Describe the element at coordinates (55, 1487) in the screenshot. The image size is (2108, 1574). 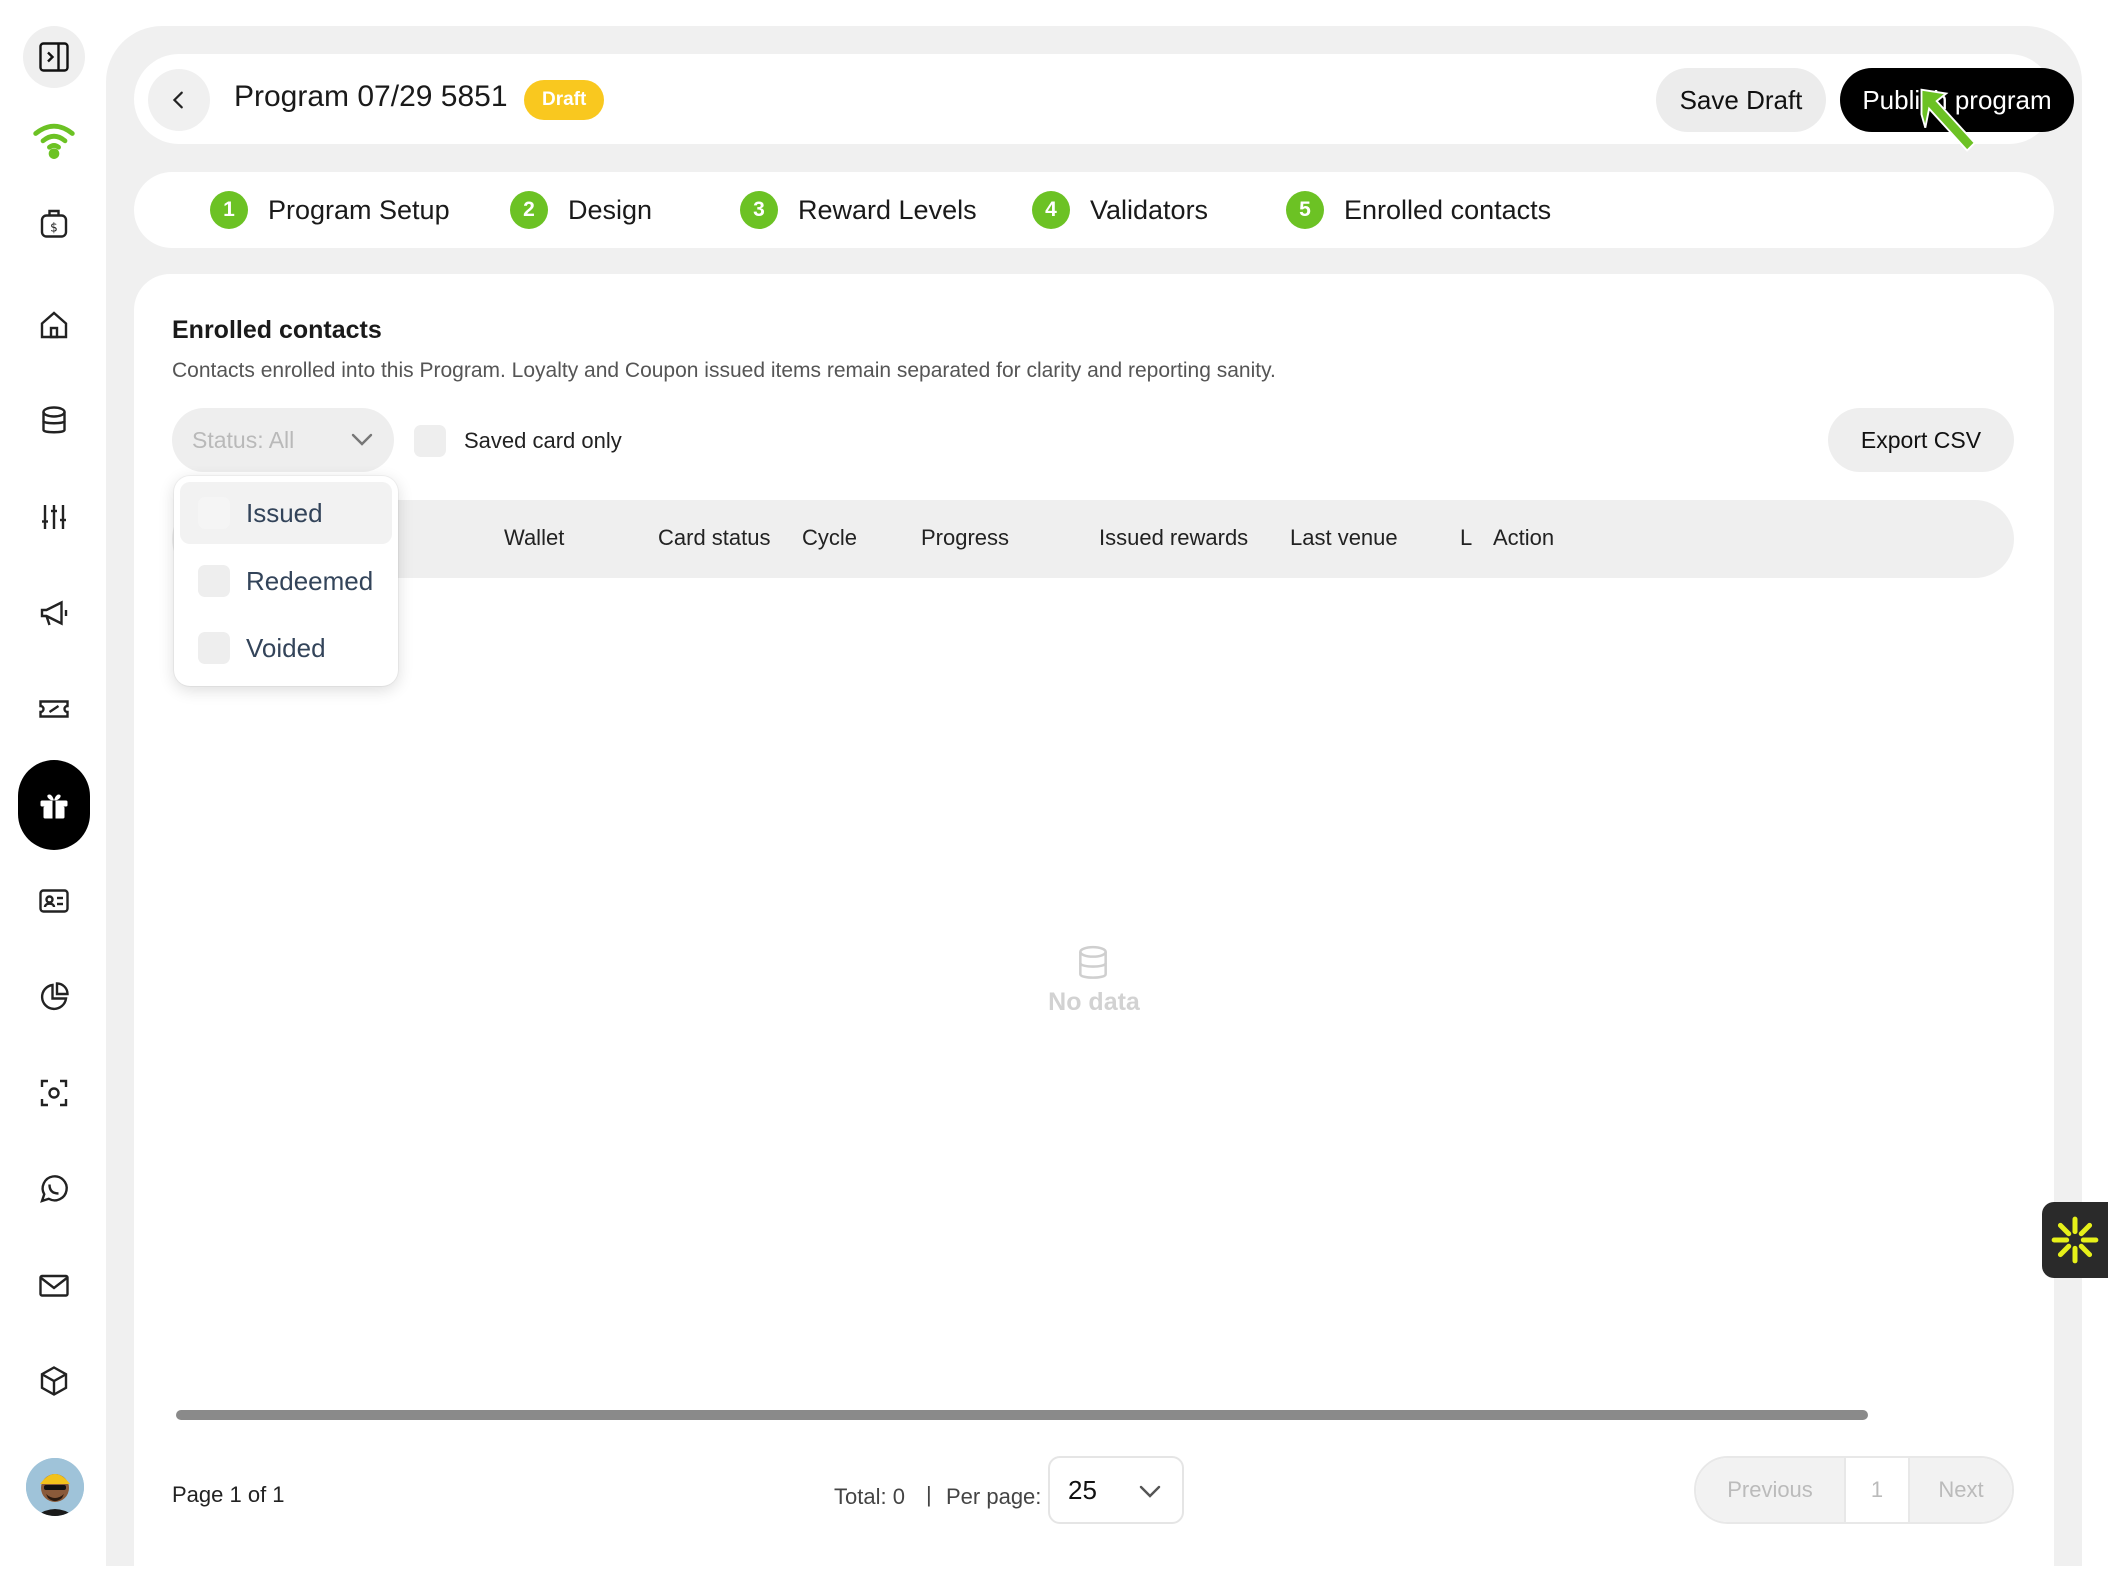
I see `avatar` at that location.